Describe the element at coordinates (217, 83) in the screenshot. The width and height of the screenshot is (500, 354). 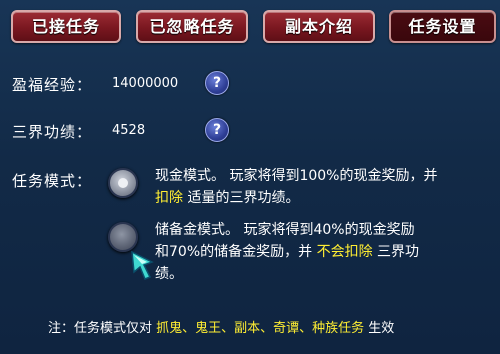
I see `yingfu-help-icon: ?` at that location.